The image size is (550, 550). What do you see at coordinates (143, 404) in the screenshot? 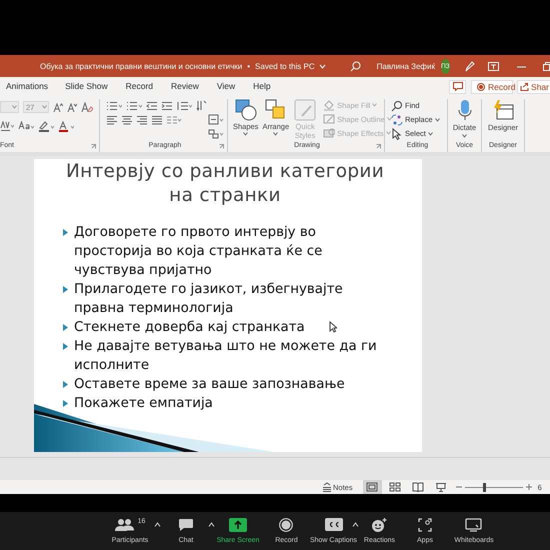
I see `bullet-text: Покажете емпатија` at bounding box center [143, 404].